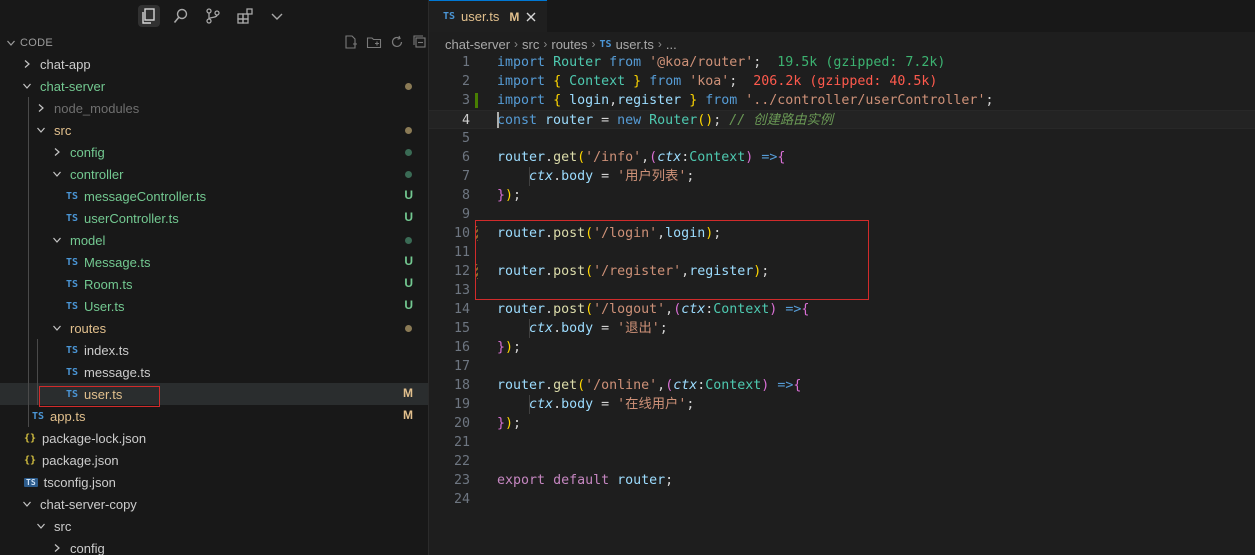  What do you see at coordinates (245, 16) in the screenshot?
I see `extensions-view-button` at bounding box center [245, 16].